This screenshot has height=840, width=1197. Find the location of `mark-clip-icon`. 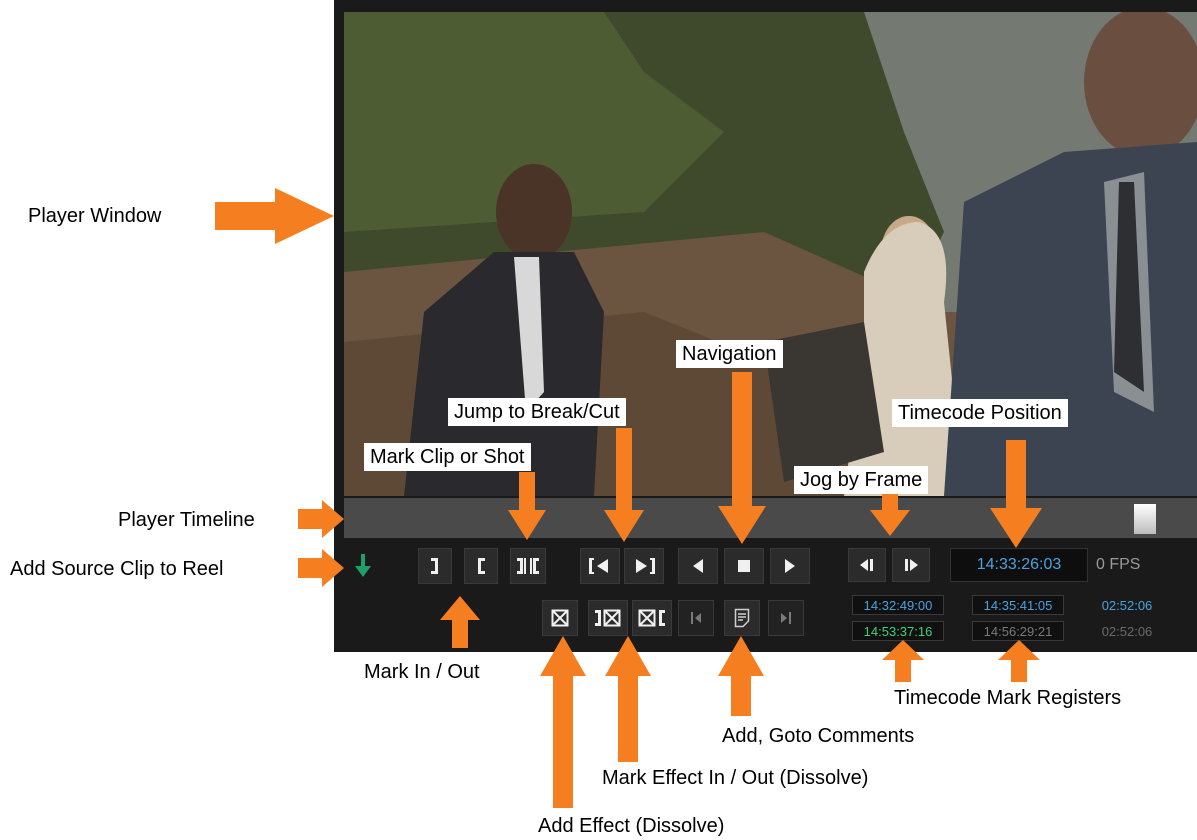

mark-clip-icon is located at coordinates (528, 566).